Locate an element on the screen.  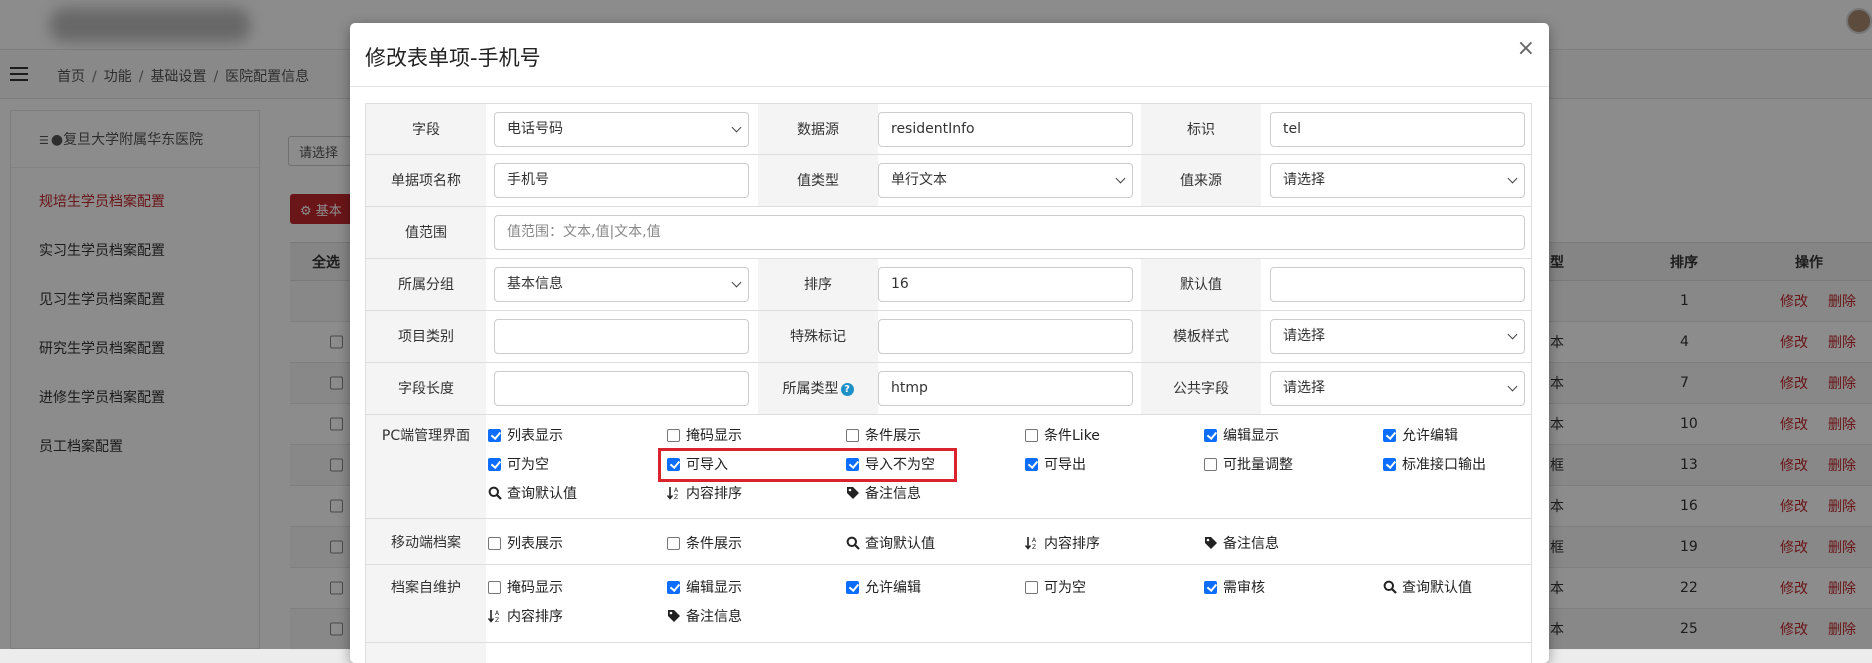
form-row: 单据项名称 手机号 值类型 单行文本 值来源 请选择 is located at coordinates (948, 181).